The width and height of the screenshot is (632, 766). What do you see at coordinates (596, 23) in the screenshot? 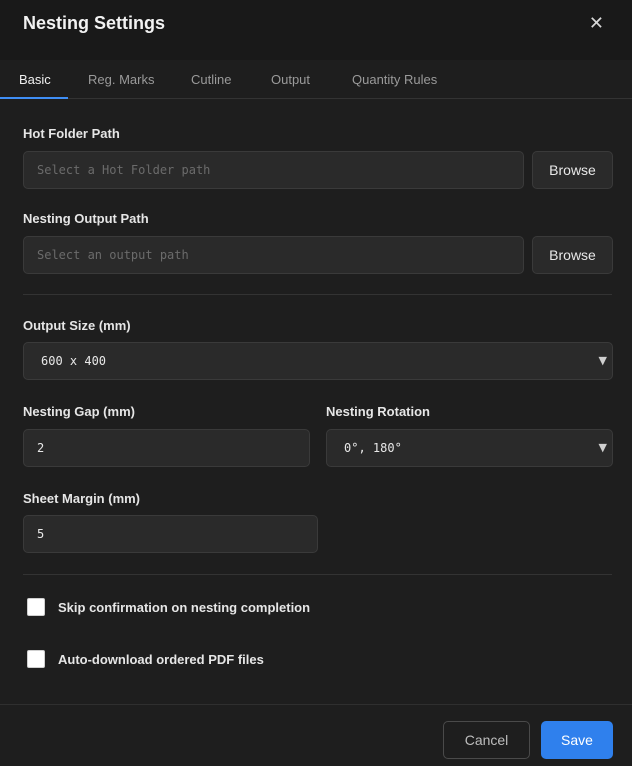
I see `close-icon: ✕` at bounding box center [596, 23].